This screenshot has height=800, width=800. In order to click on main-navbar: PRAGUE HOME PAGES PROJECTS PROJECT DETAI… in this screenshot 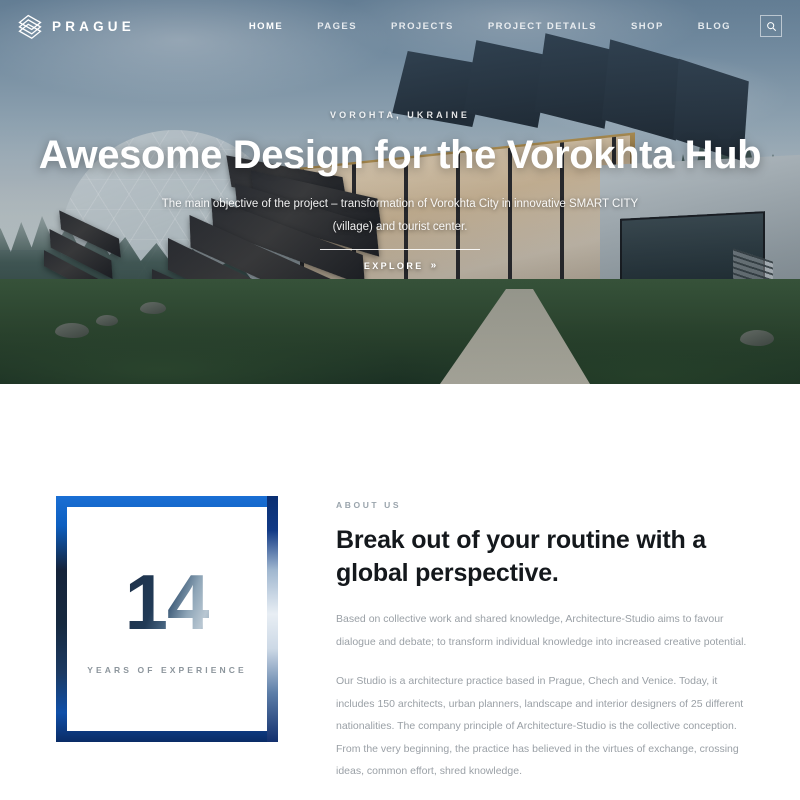, I will do `click(400, 26)`.